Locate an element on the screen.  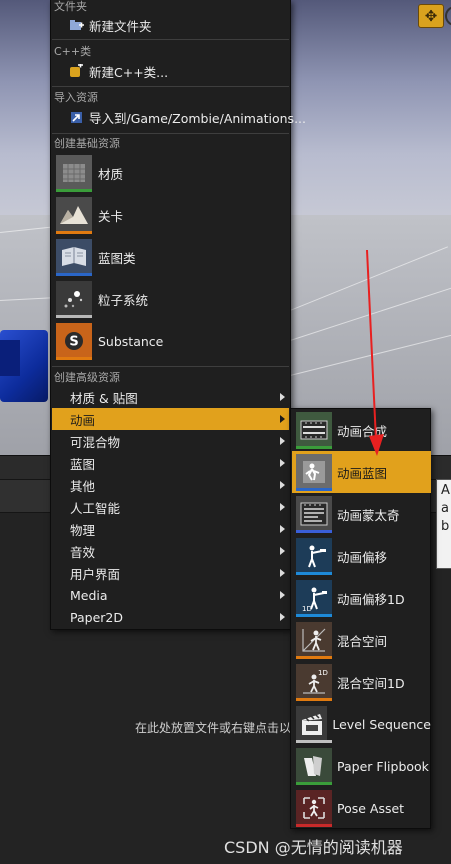
menu-item-blendables: 可混合物 is located at coordinates (170, 441).